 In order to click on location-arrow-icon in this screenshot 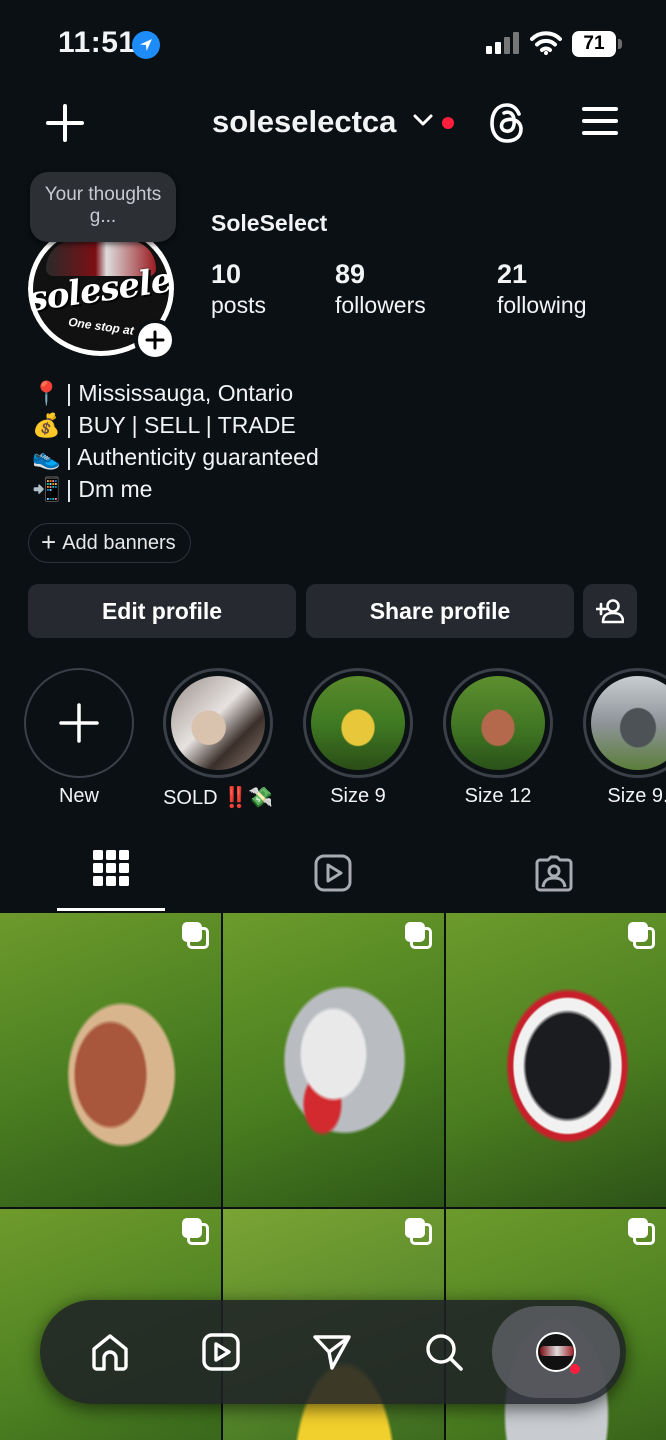, I will do `click(146, 45)`.